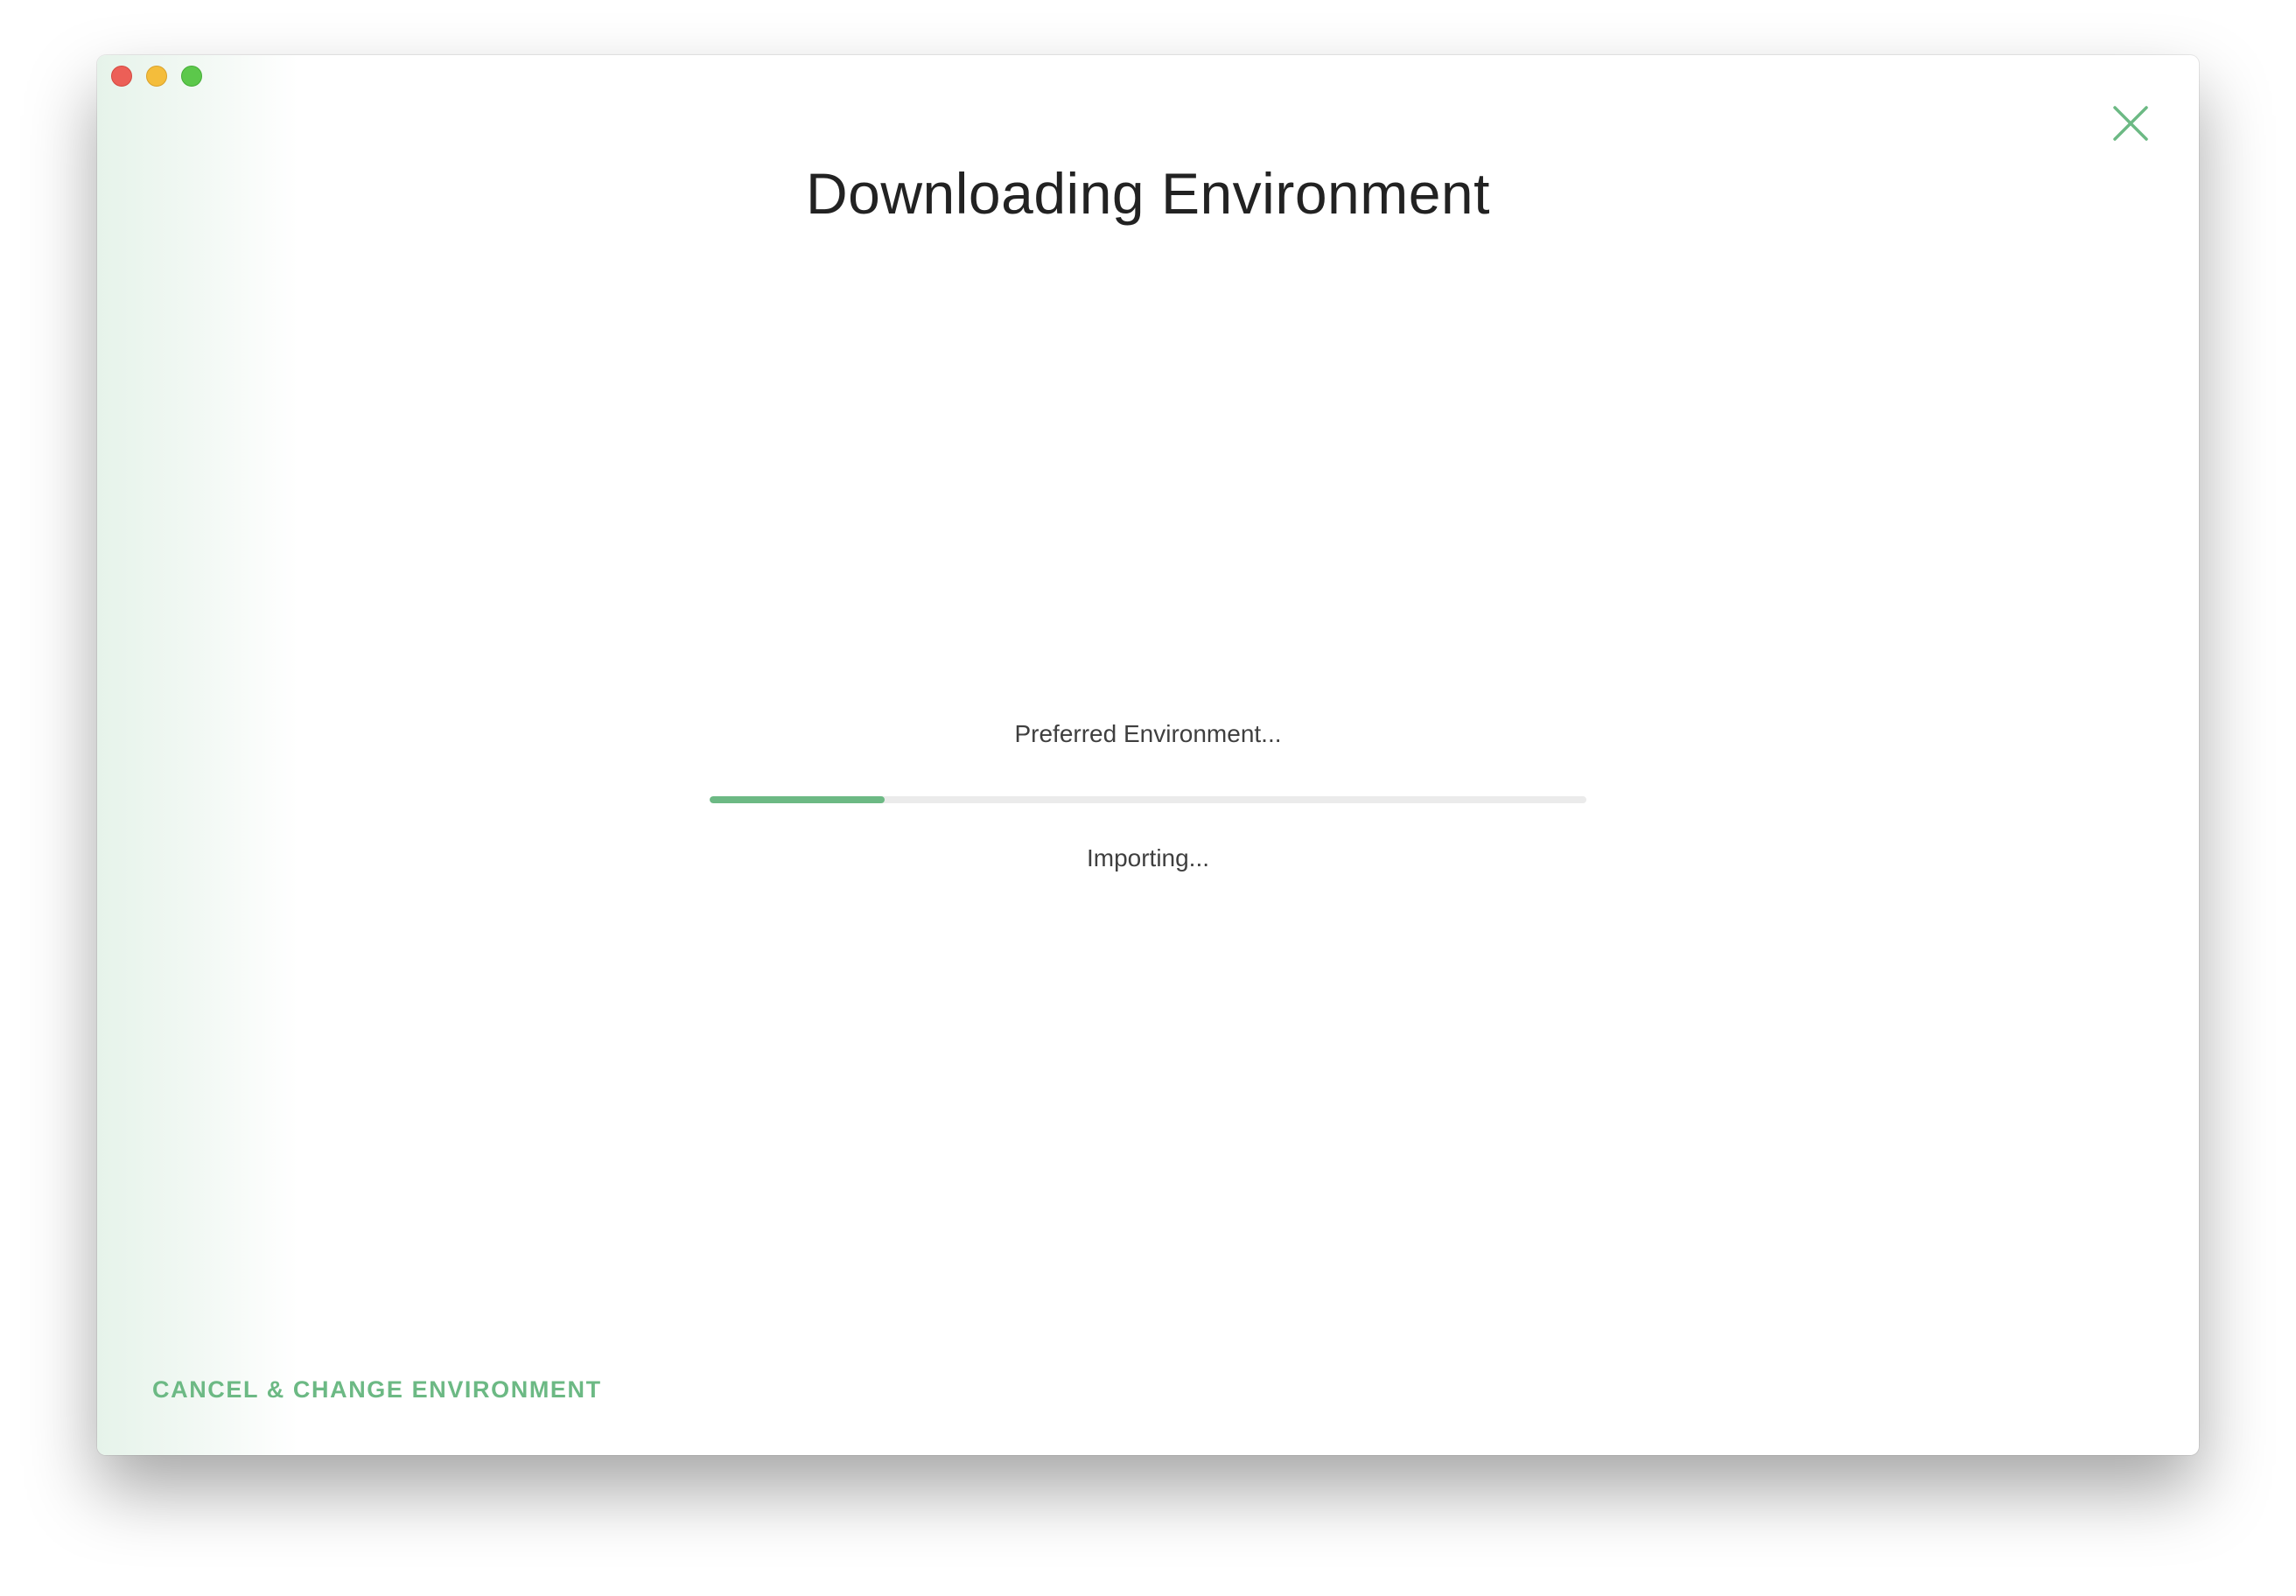 This screenshot has width=2296, height=1596. Describe the element at coordinates (121, 76) in the screenshot. I see `close-window-button` at that location.